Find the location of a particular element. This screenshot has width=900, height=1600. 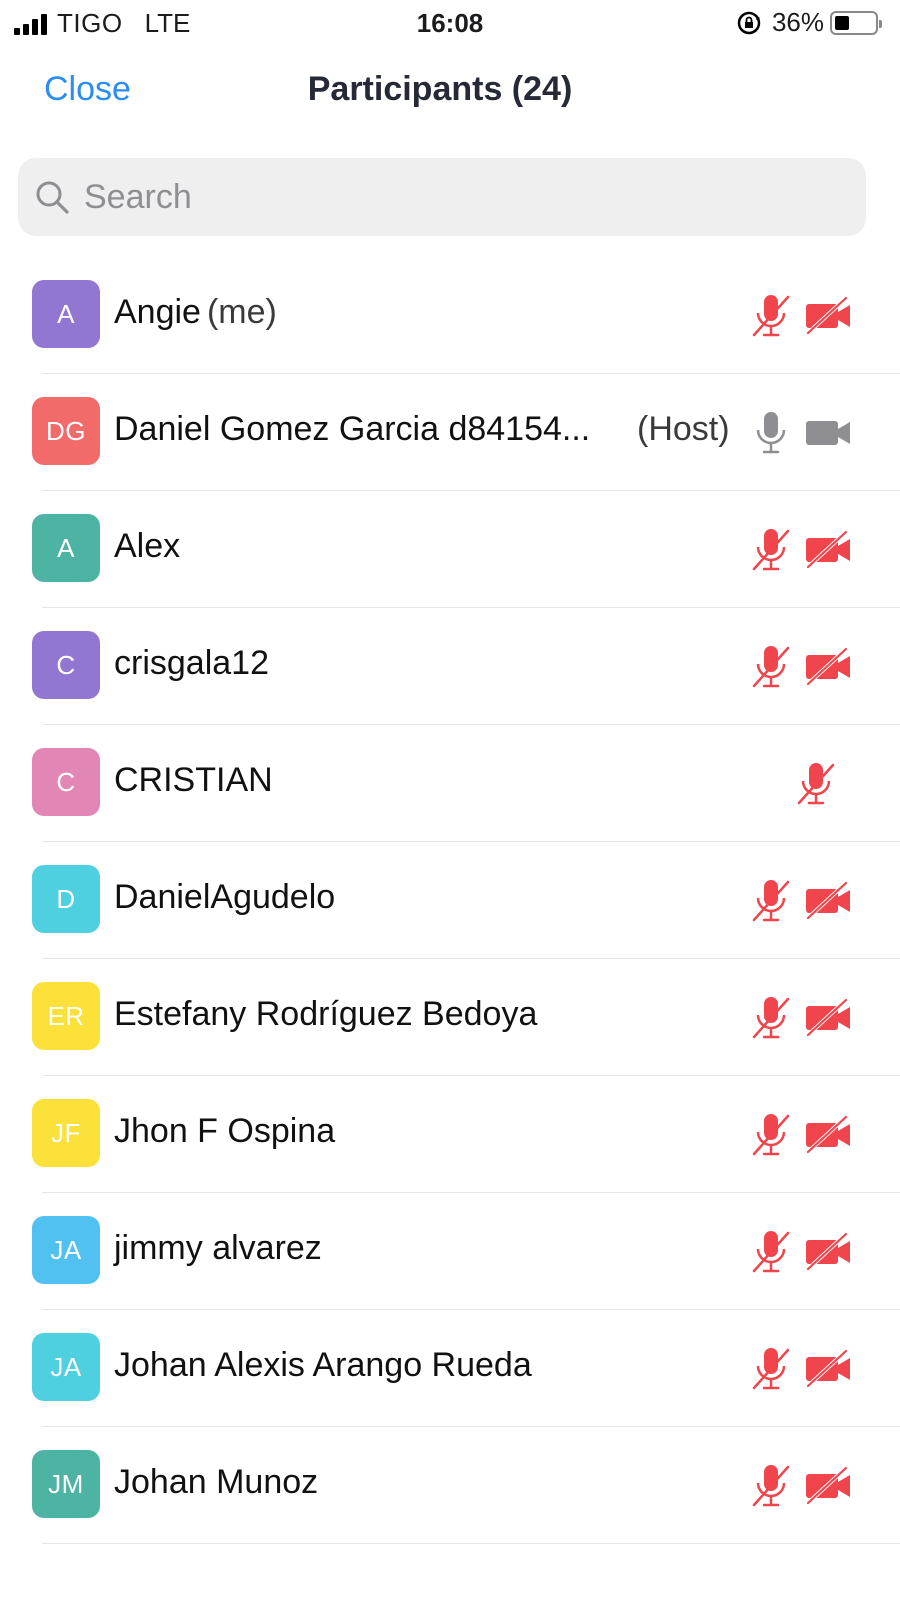

search-bar is located at coordinates (442, 197).